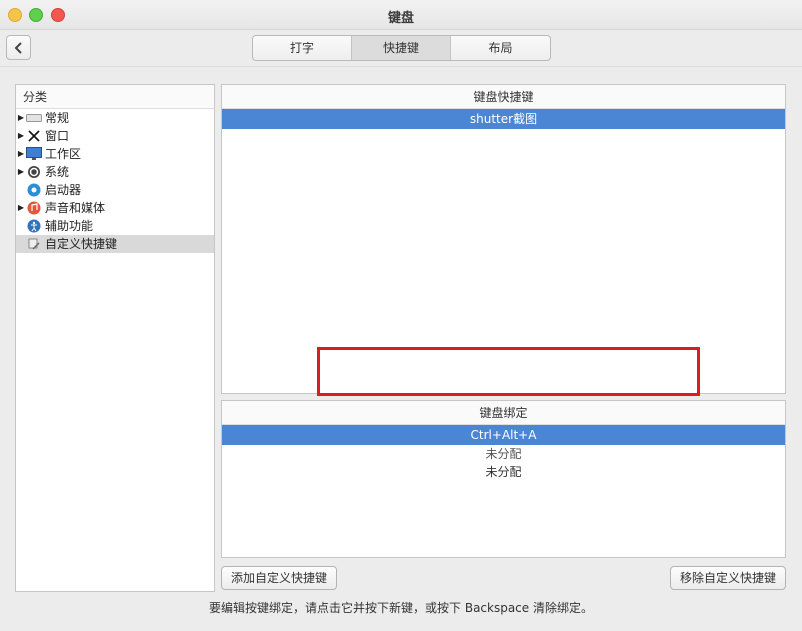 The height and width of the screenshot is (631, 802). What do you see at coordinates (503, 119) in the screenshot?
I see `shortcut-row: shutter截图` at bounding box center [503, 119].